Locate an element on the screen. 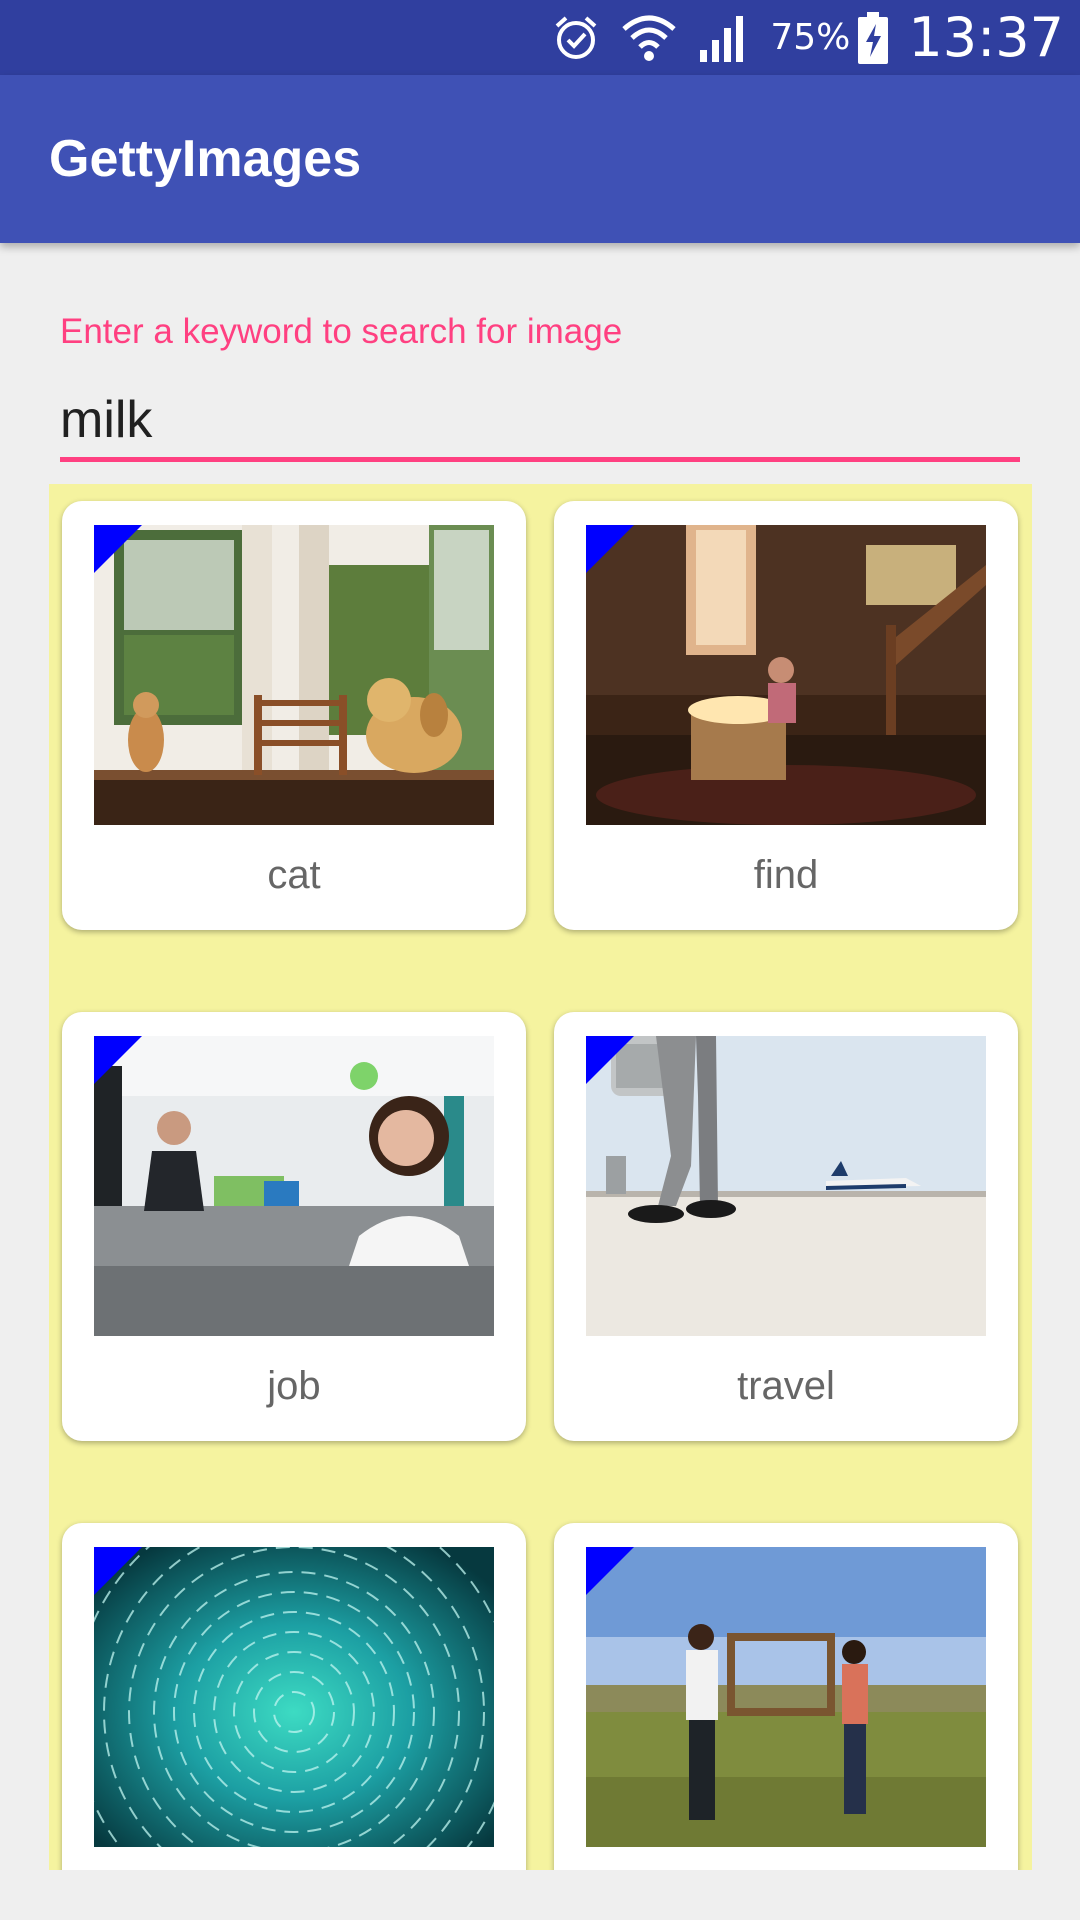 The width and height of the screenshot is (1080, 1920). alarm-icon is located at coordinates (576, 38).